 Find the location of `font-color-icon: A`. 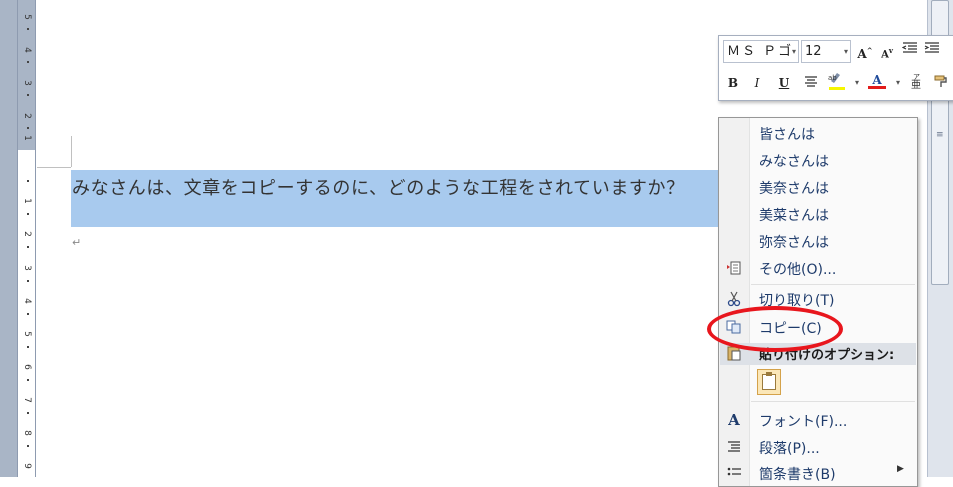

font-color-icon: A is located at coordinates (877, 80).